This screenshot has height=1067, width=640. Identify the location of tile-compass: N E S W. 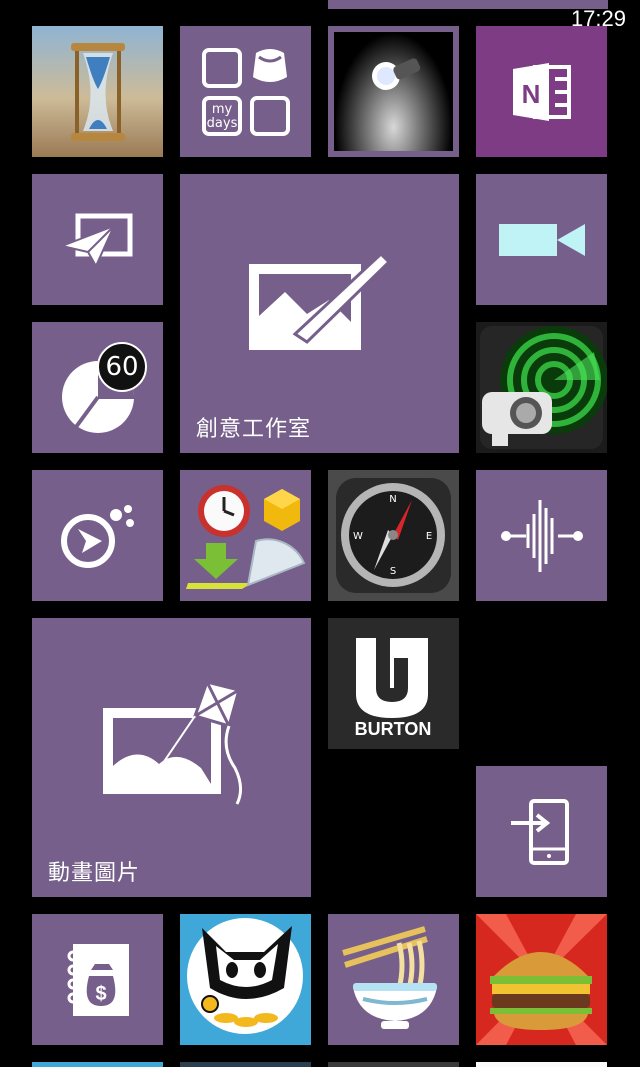
(393, 535).